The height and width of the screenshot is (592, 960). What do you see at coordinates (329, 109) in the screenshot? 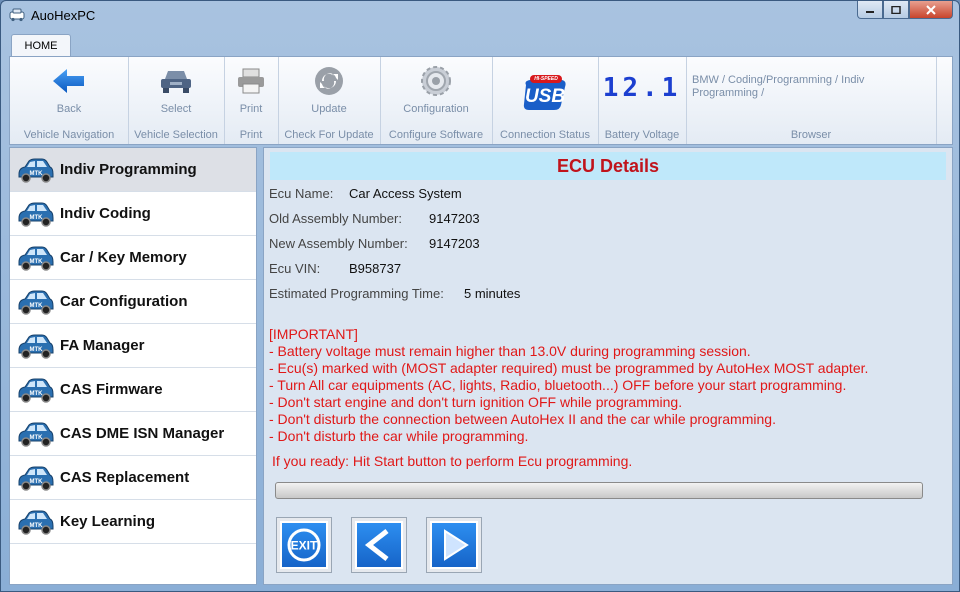
I see `update-button-label: Update` at bounding box center [329, 109].